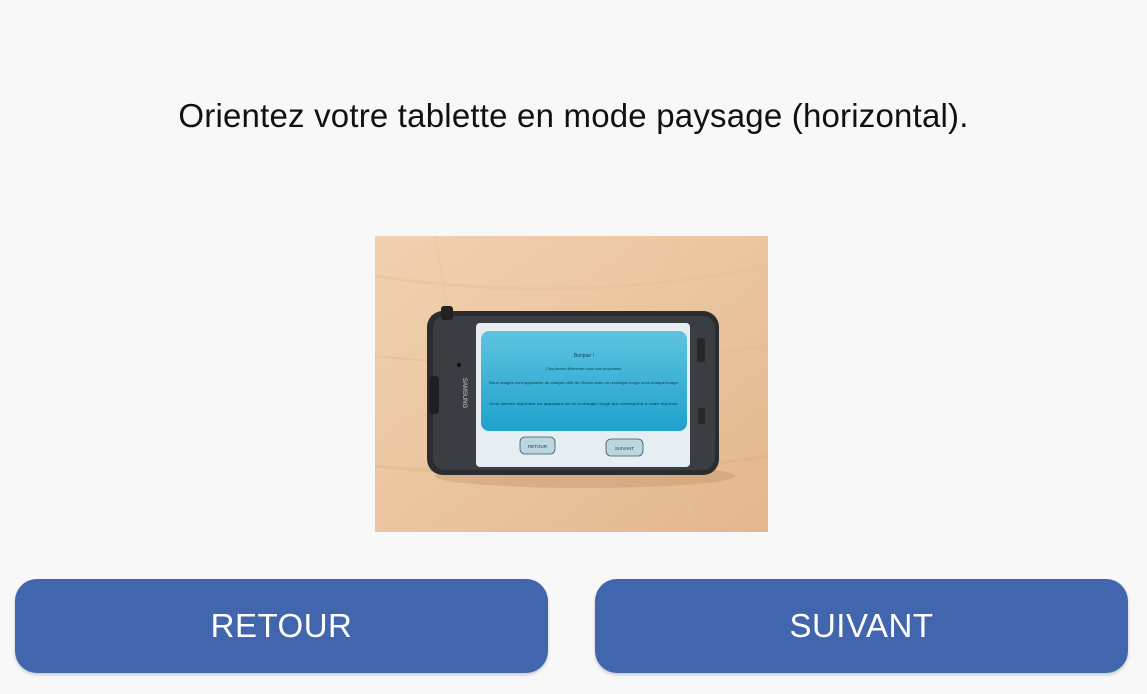 This screenshot has height=694, width=1147. I want to click on svg-text: Bonjour !, so click(584, 356).